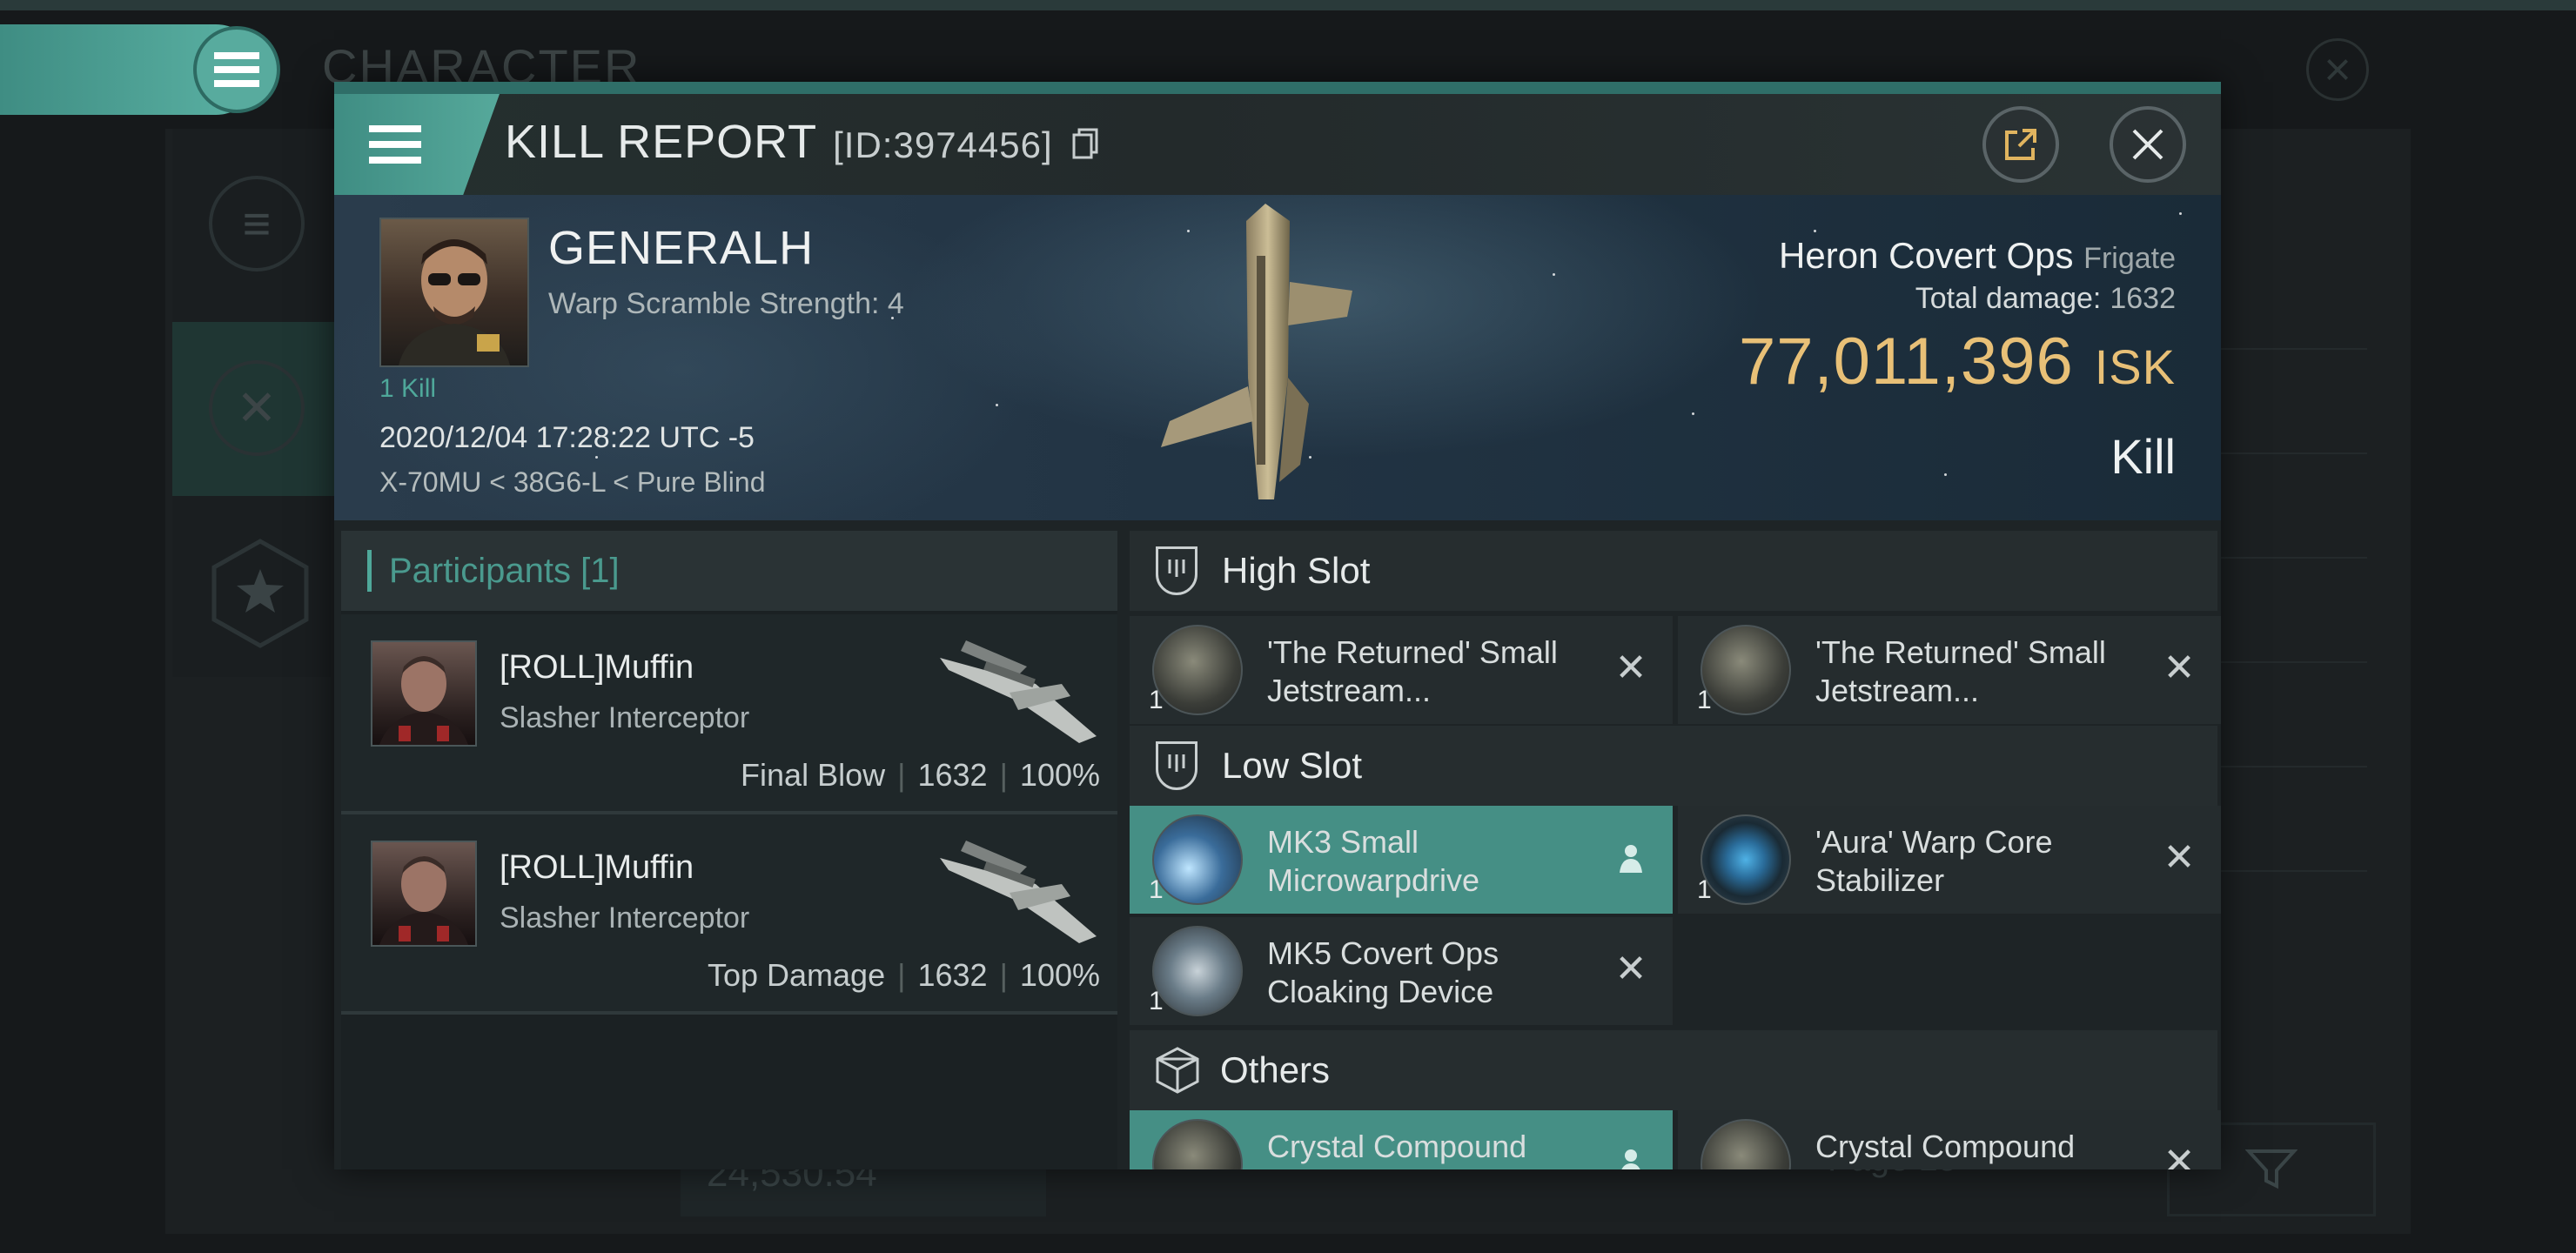 The image size is (2576, 1253). Describe the element at coordinates (1934, 861) in the screenshot. I see `item-name: 'Aura' Warp Core Stabilizer` at that location.